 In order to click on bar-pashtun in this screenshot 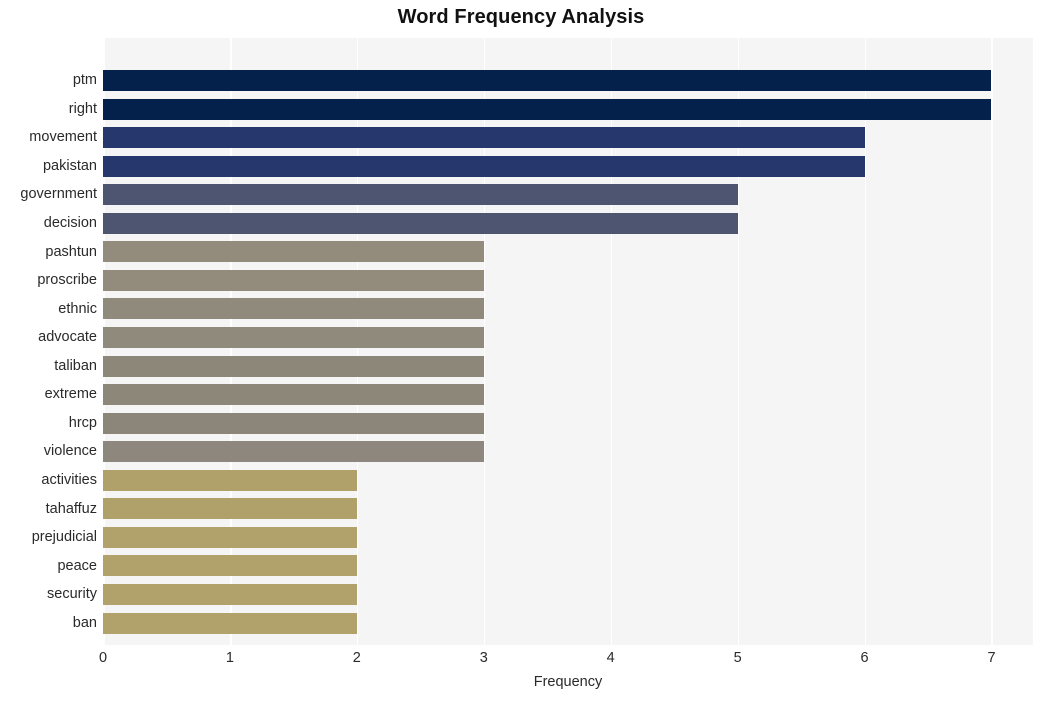, I will do `click(293, 252)`.